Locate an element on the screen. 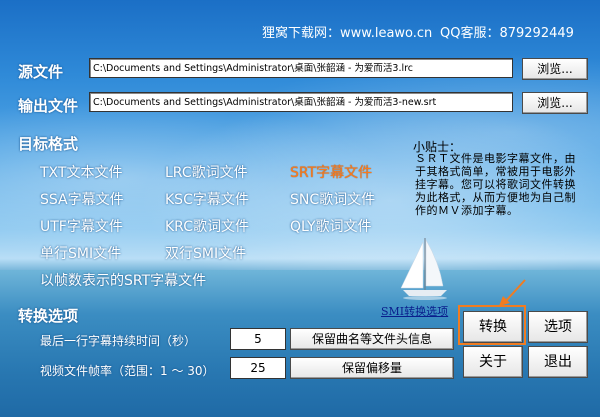  format-srt: SRT字幕文件 is located at coordinates (331, 172).